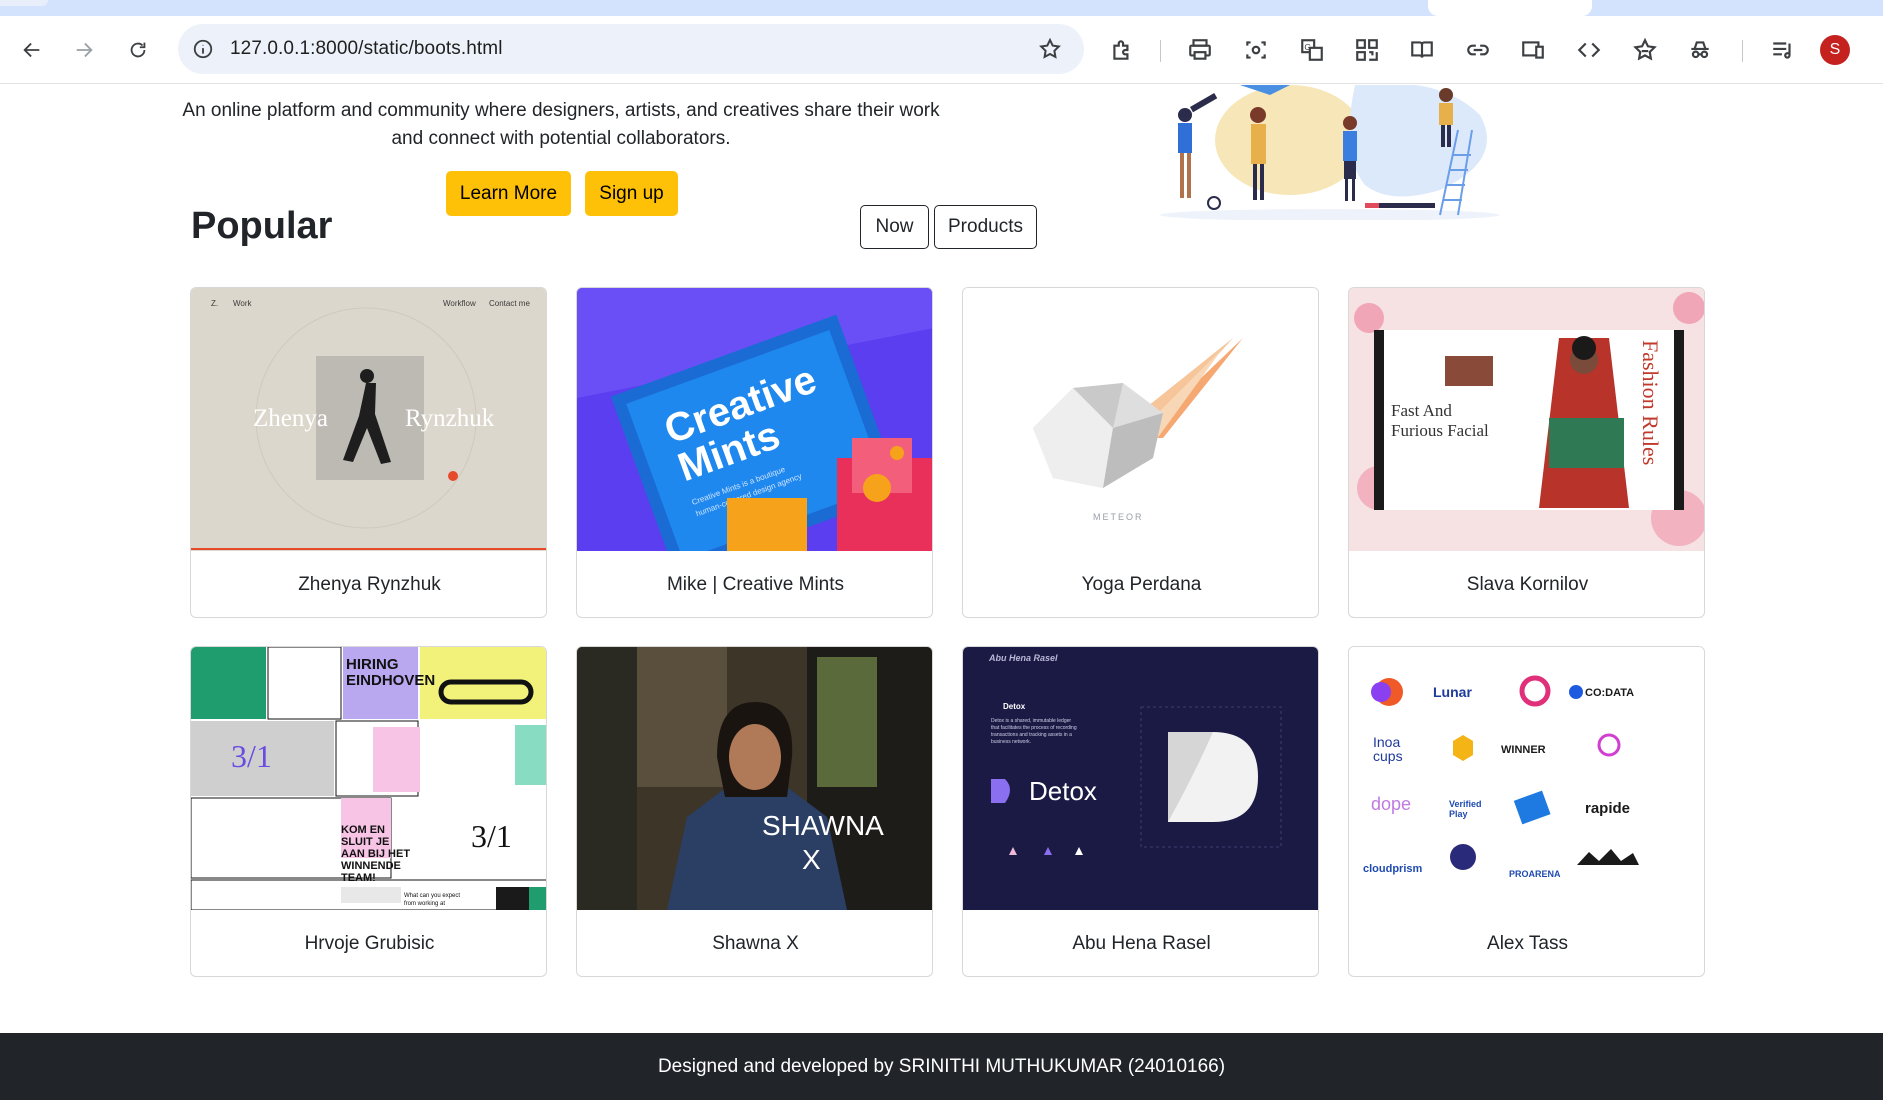 This screenshot has width=1883, height=1100. What do you see at coordinates (368, 584) in the screenshot?
I see `shot-author: Zhenya Rynzhuk` at bounding box center [368, 584].